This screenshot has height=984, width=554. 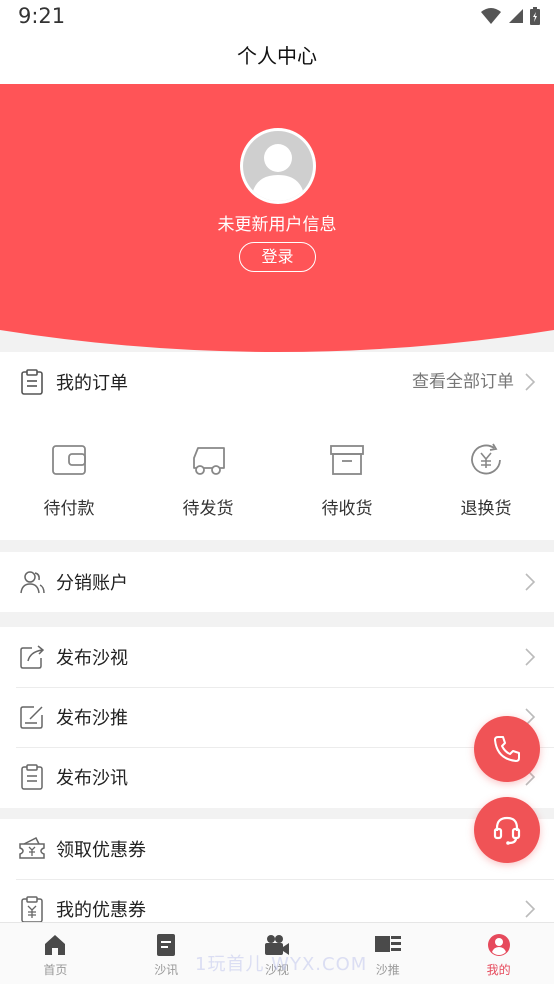 I want to click on avatar, so click(x=278, y=166).